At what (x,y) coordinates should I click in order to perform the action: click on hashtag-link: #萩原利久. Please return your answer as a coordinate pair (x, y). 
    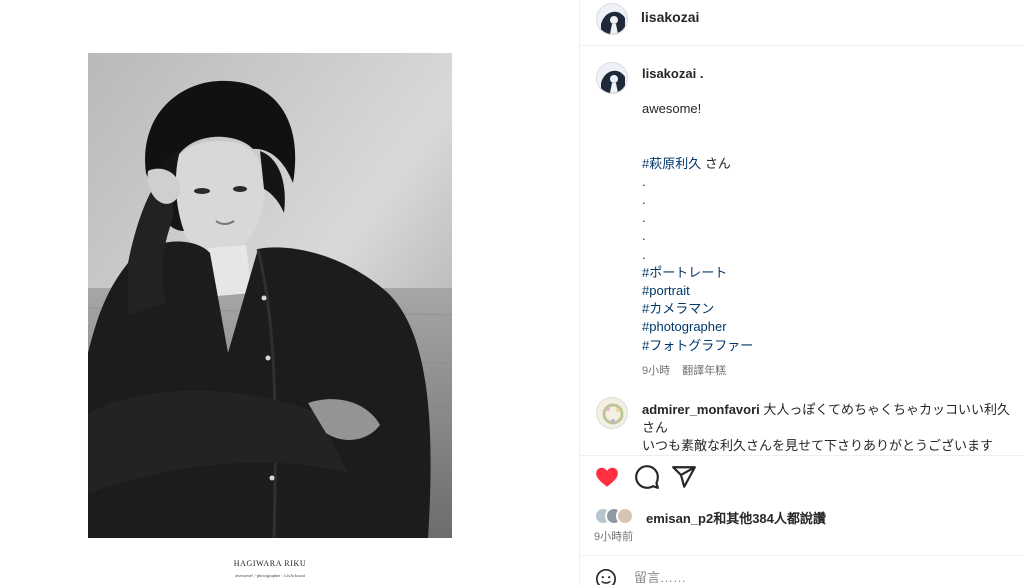
    Looking at the image, I should click on (671, 163).